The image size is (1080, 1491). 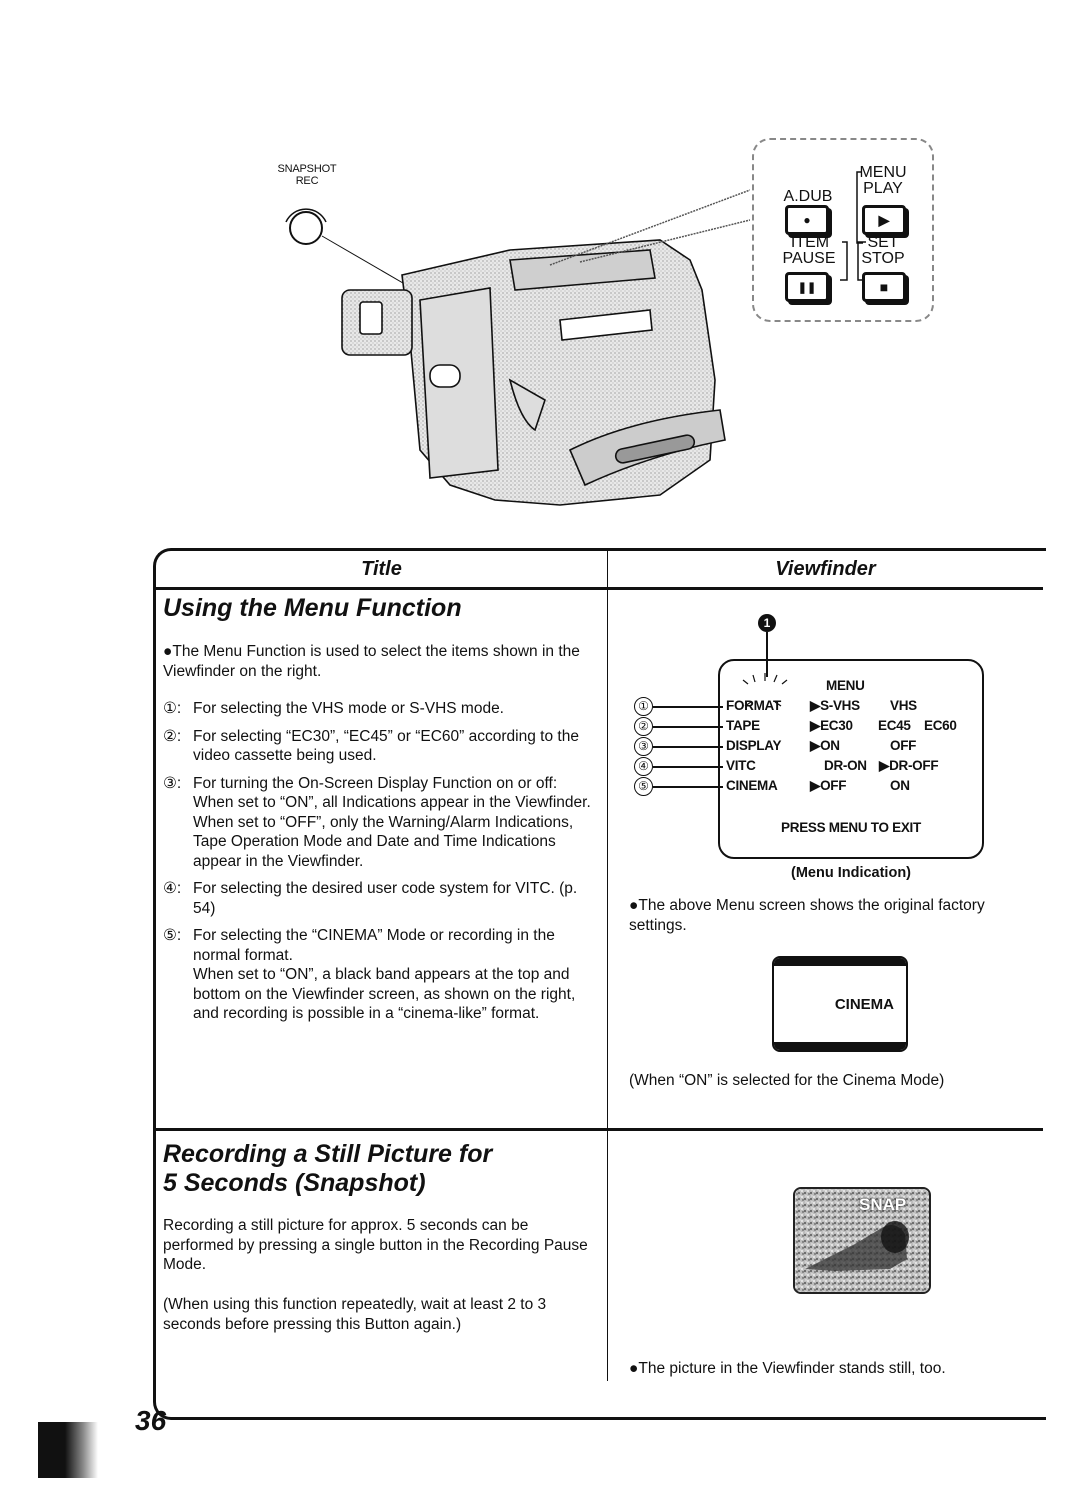 I want to click on header-rule, so click(x=599, y=588).